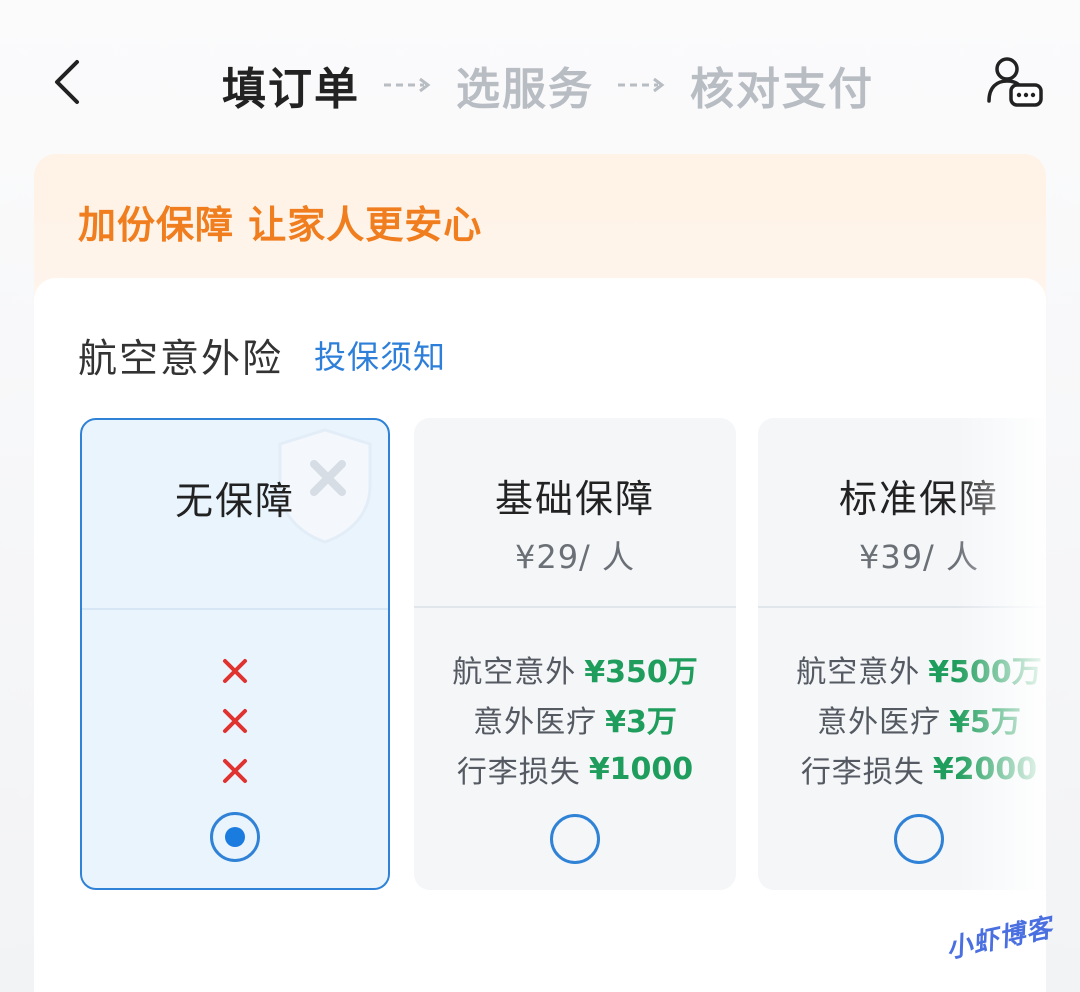  I want to click on coverage-row: 意外医疗 ¥5万, so click(902, 719).